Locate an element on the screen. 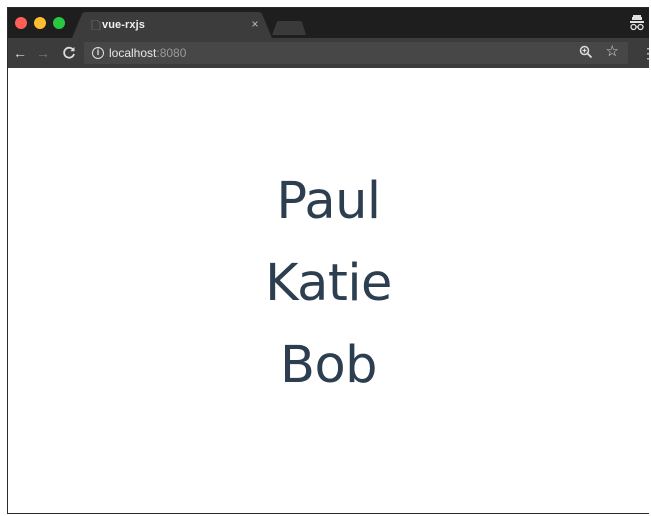  star-icon: ☆ is located at coordinates (612, 52).